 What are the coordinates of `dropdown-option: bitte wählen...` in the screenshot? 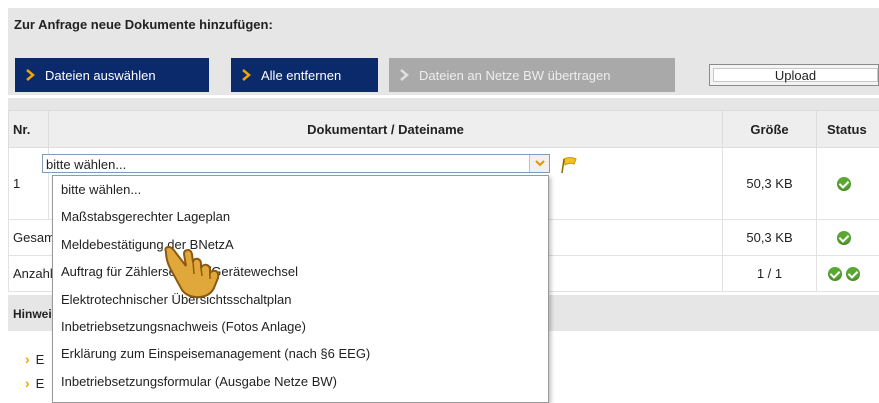 It's located at (300, 189).